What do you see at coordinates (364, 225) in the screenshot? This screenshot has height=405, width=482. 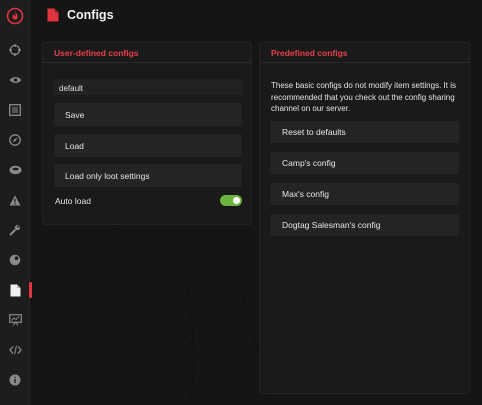 I see `dogtag-salesman-config-button: Dogtag Salesman's config` at bounding box center [364, 225].